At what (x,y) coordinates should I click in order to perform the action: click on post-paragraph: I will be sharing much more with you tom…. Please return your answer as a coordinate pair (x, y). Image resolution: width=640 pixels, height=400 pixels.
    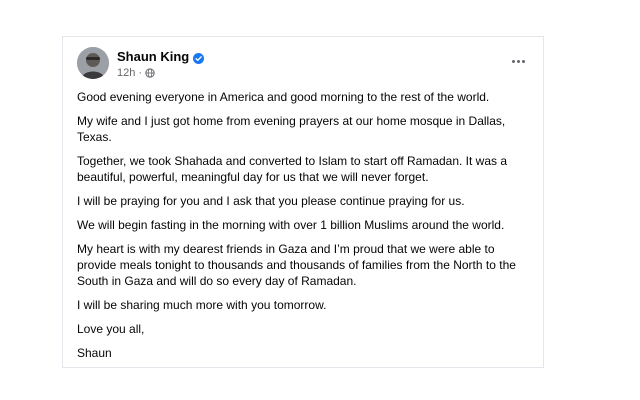
    Looking at the image, I should click on (202, 305).